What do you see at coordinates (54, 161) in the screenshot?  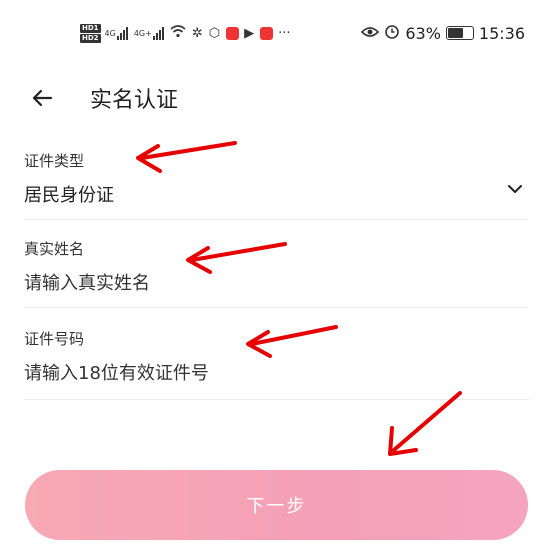 I see `id-type-label: 证件类型` at bounding box center [54, 161].